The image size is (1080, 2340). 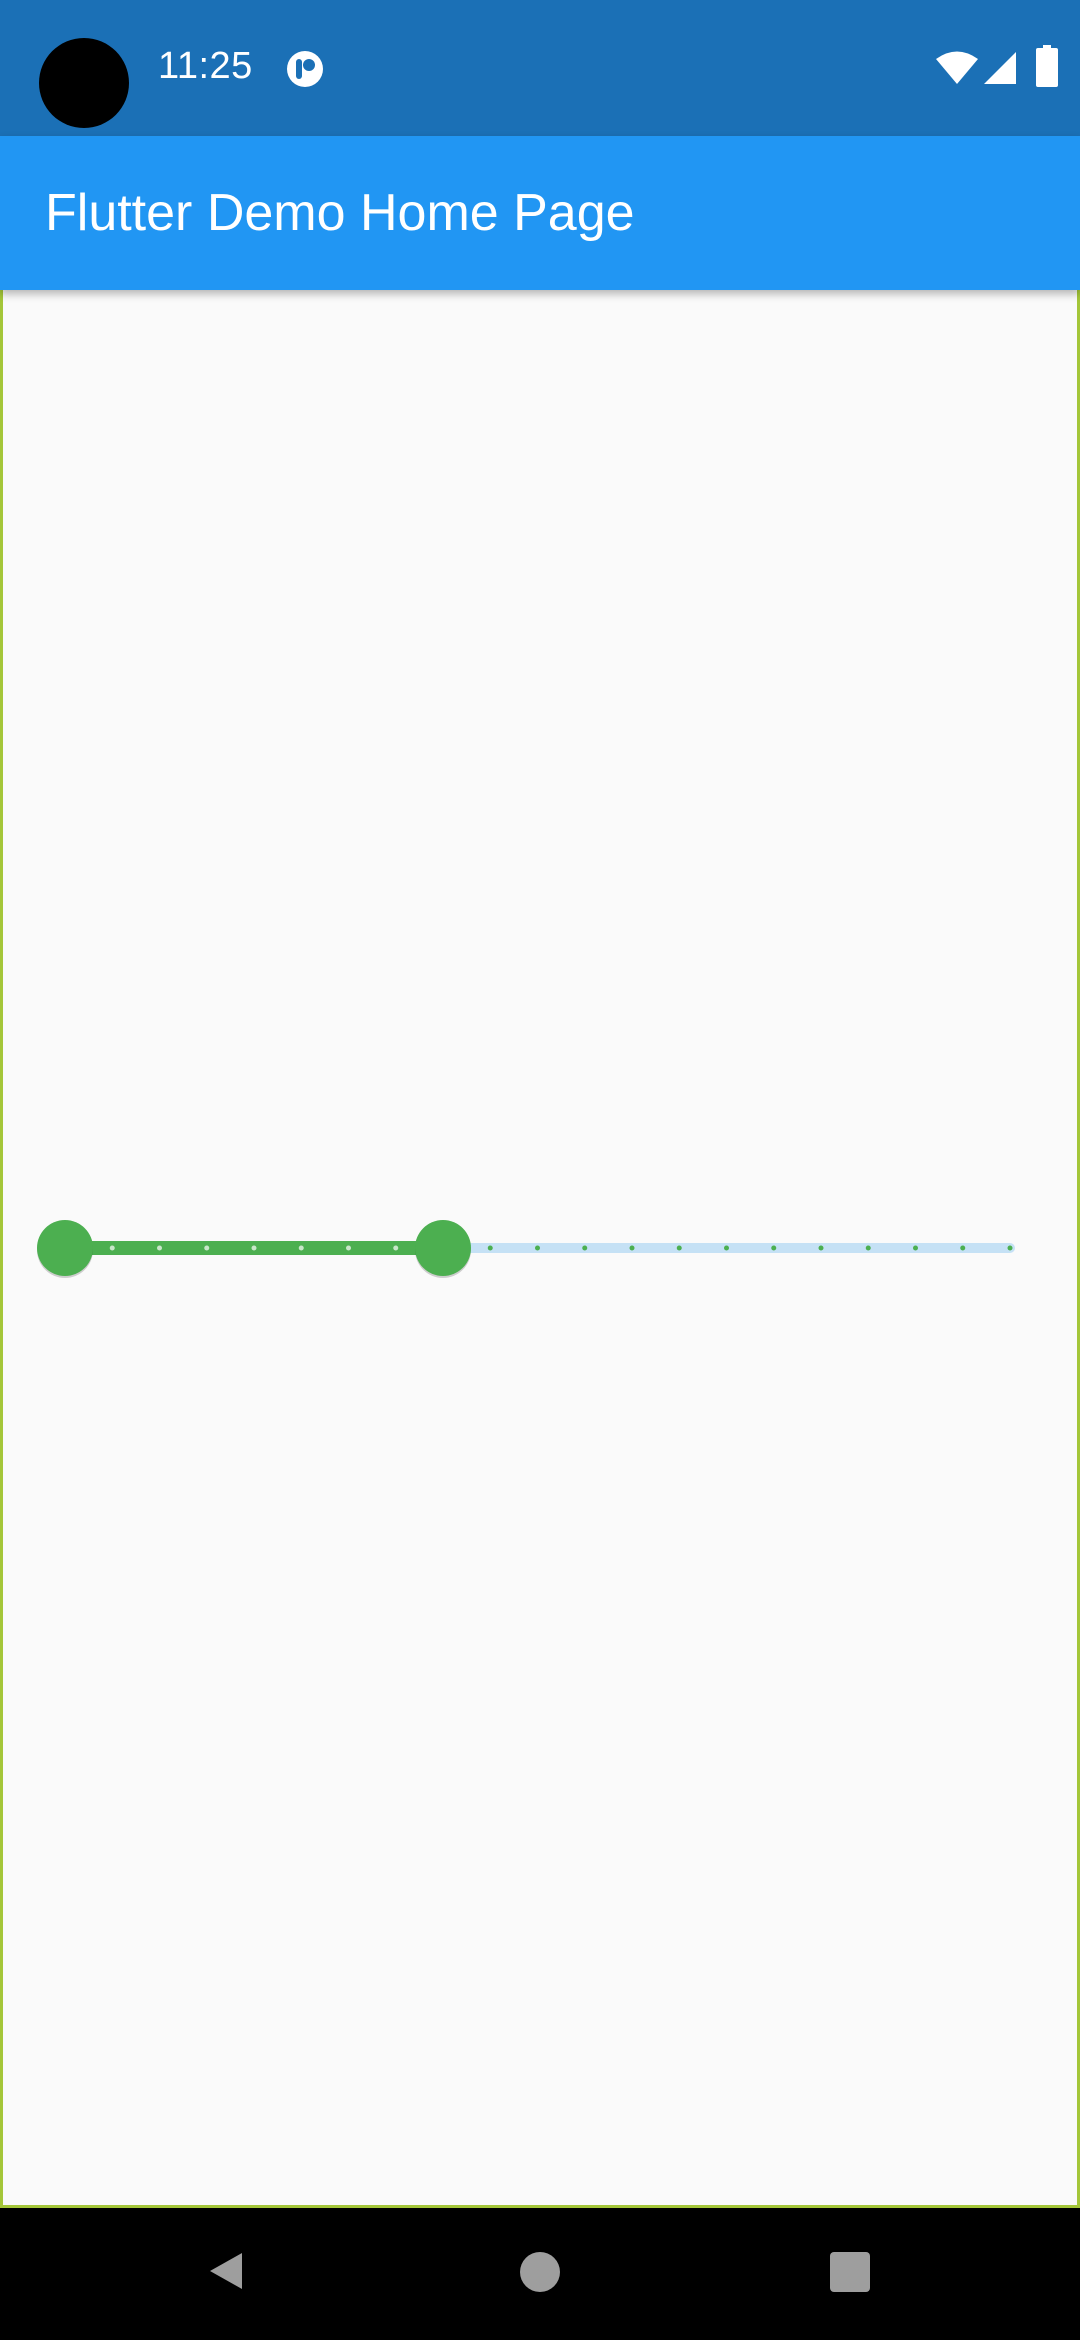 I want to click on recents-icon, so click(x=850, y=2272).